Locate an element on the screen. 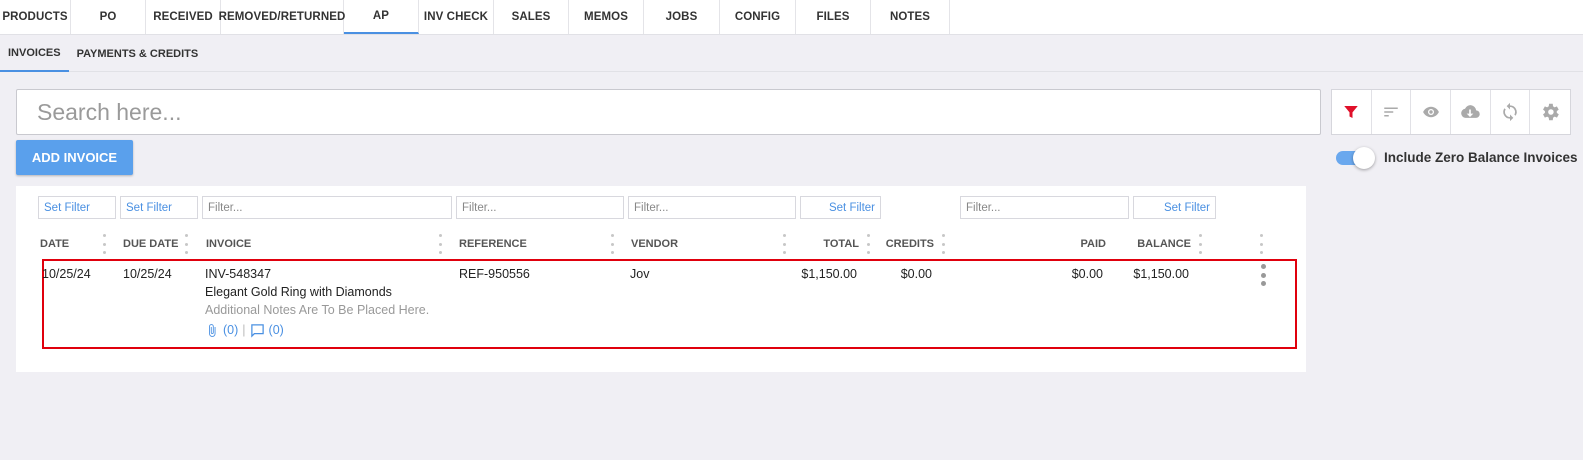 Image resolution: width=1583 pixels, height=460 pixels. vendor-filter-input is located at coordinates (712, 207).